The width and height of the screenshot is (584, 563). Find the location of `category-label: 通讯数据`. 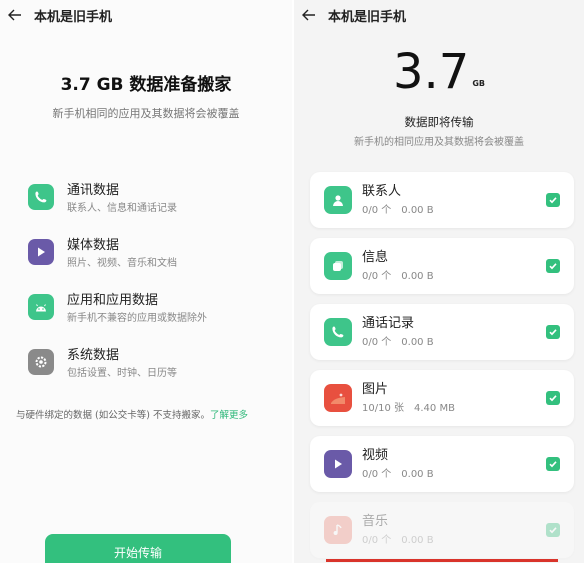

category-label: 通讯数据 is located at coordinates (93, 190).